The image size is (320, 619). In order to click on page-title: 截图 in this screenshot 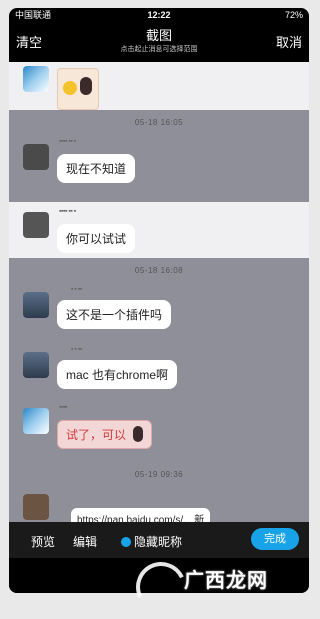, I will do `click(158, 35)`.